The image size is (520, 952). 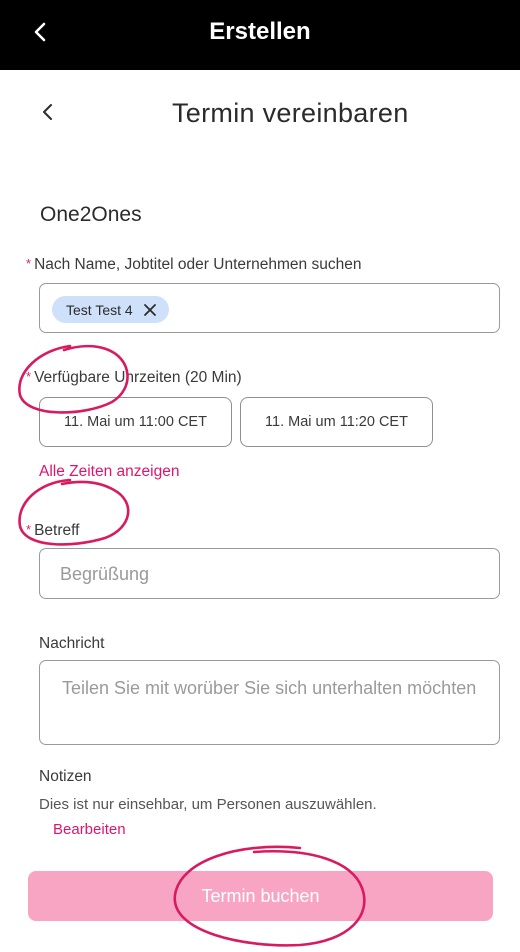 What do you see at coordinates (290, 113) in the screenshot?
I see `page-title: Termin vereinbaren` at bounding box center [290, 113].